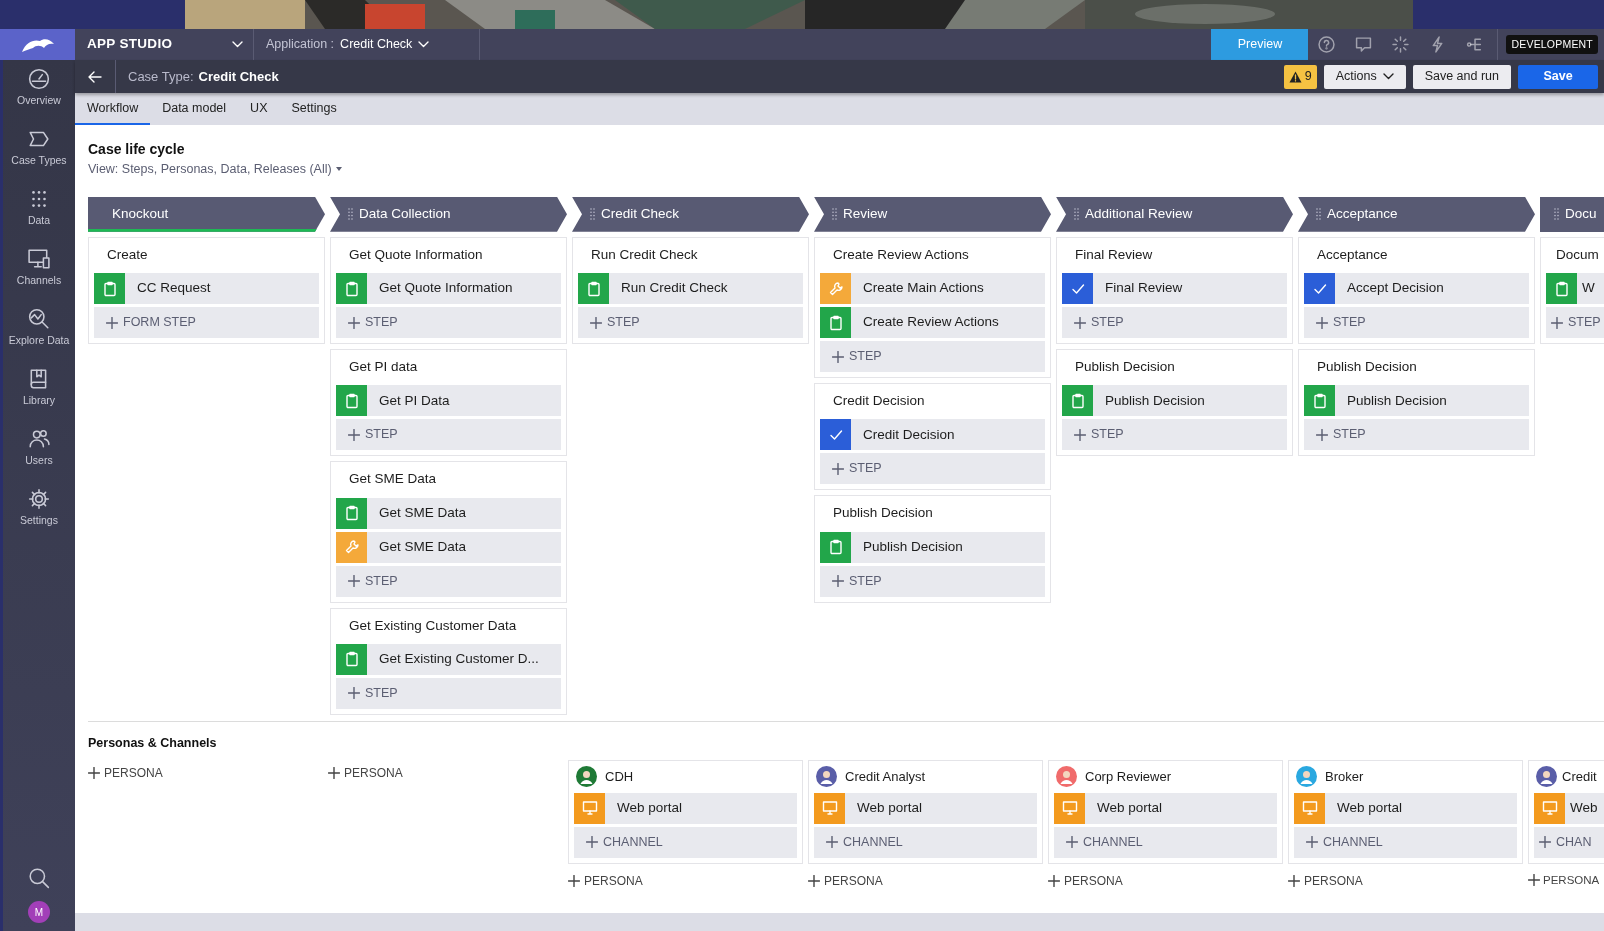 The image size is (1604, 931). I want to click on sidebar-item: Case Types, so click(39, 150).